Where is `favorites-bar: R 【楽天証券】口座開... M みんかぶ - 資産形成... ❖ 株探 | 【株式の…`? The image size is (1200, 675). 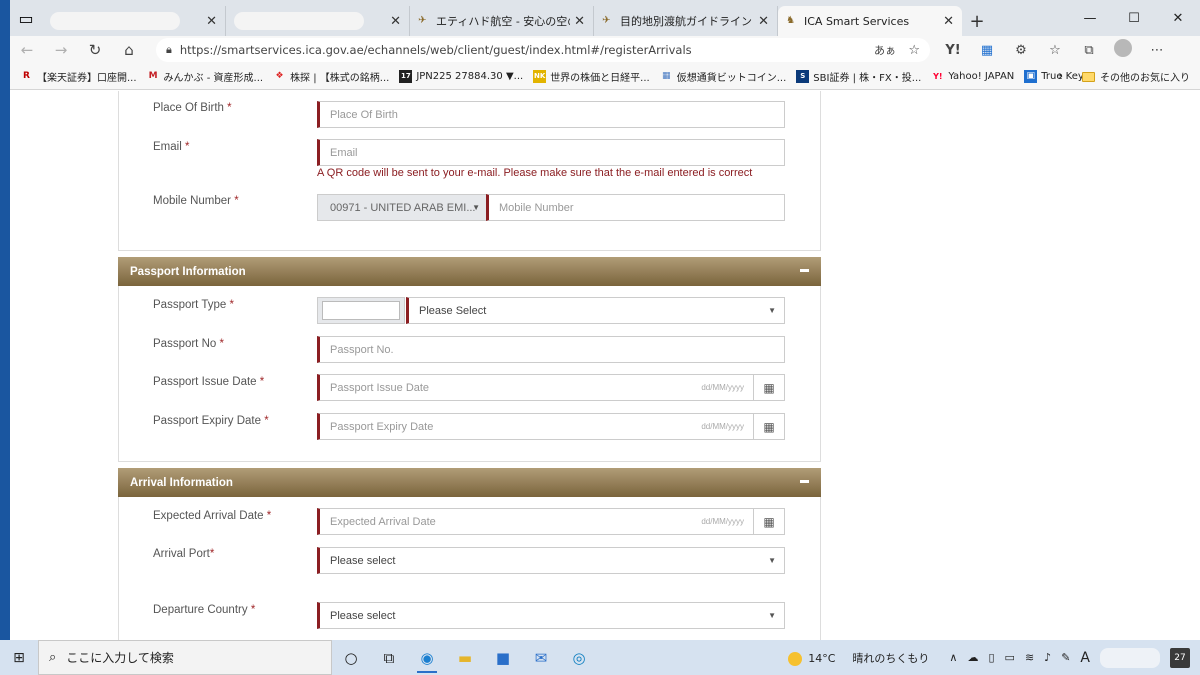
favorites-bar: R 【楽天証券】口座開... M みんかぶ - 資産形成... ❖ 株探 | 【株式の… is located at coordinates (605, 77).